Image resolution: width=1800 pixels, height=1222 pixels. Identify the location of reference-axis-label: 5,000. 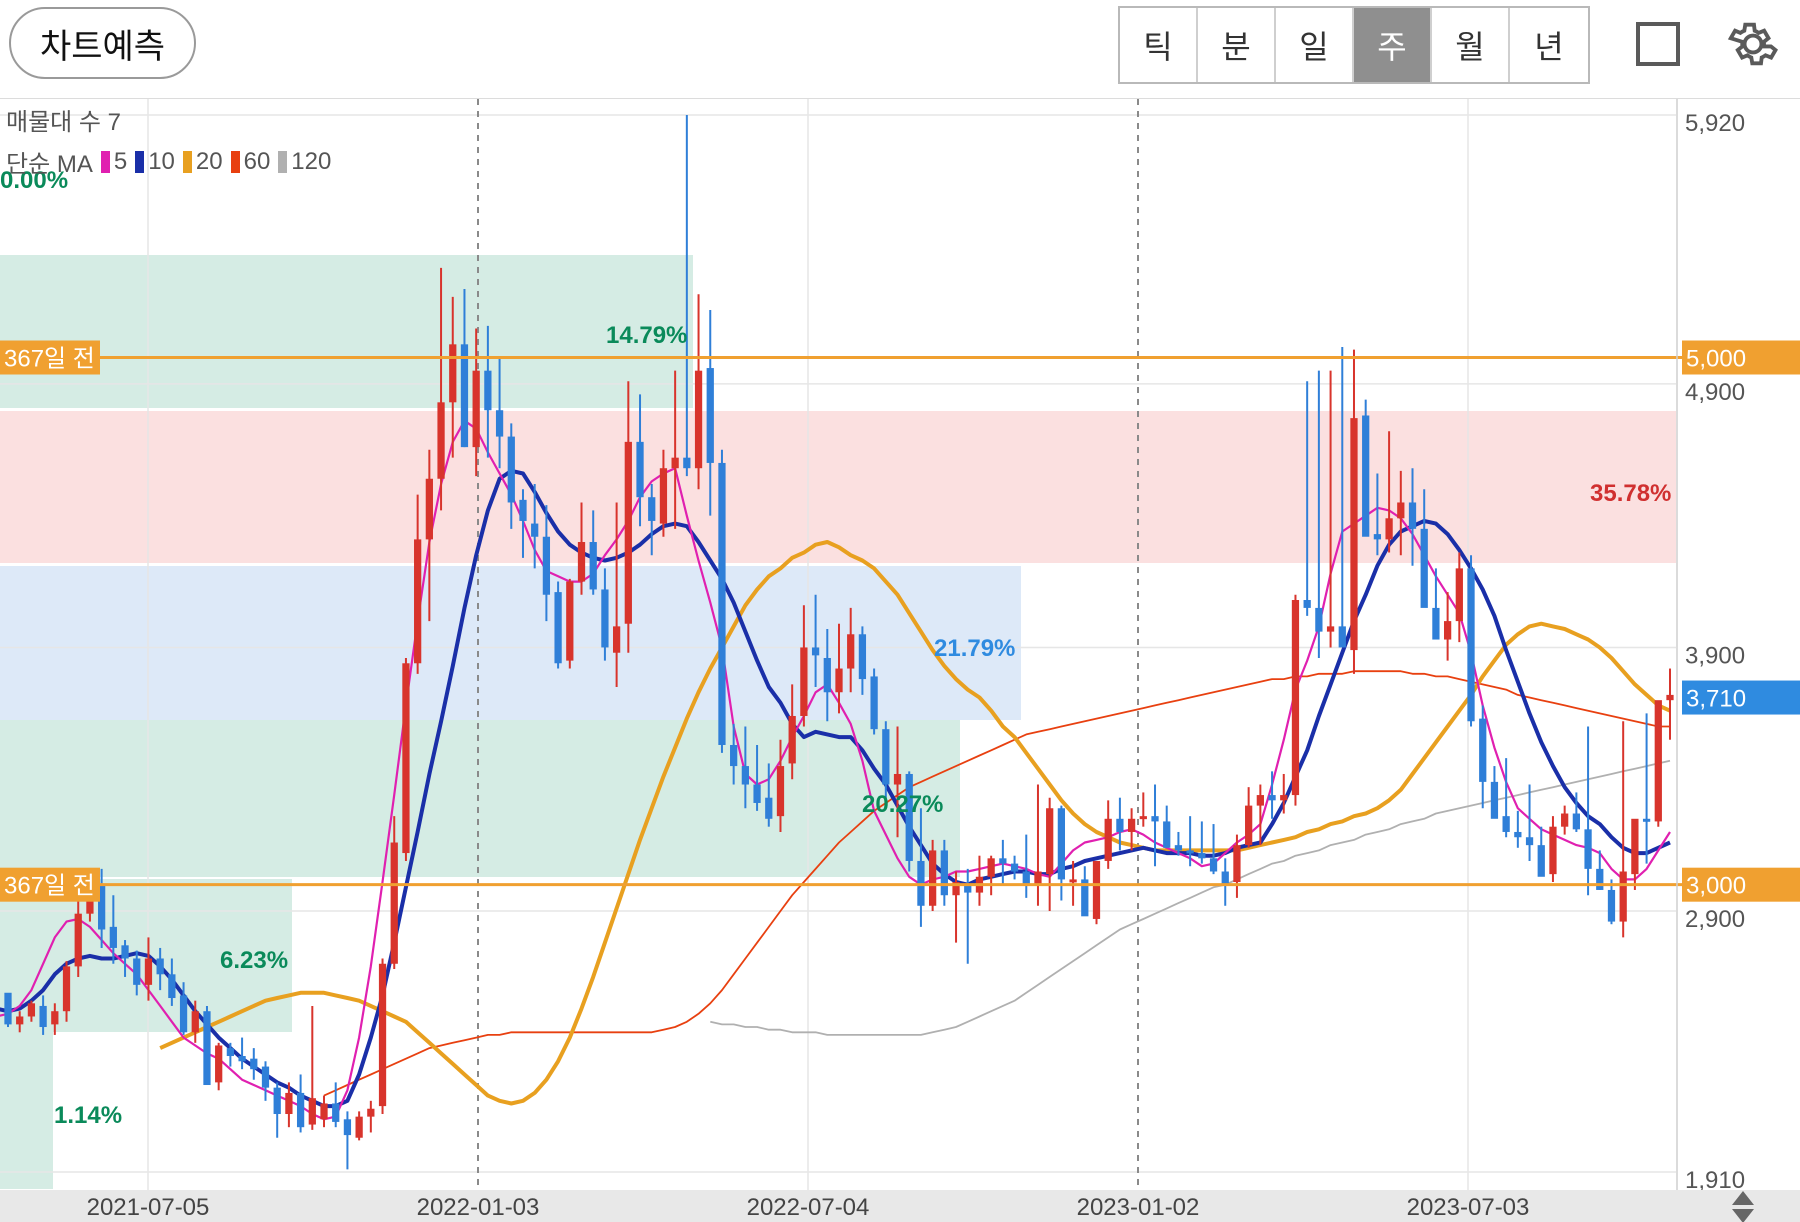
(1716, 359).